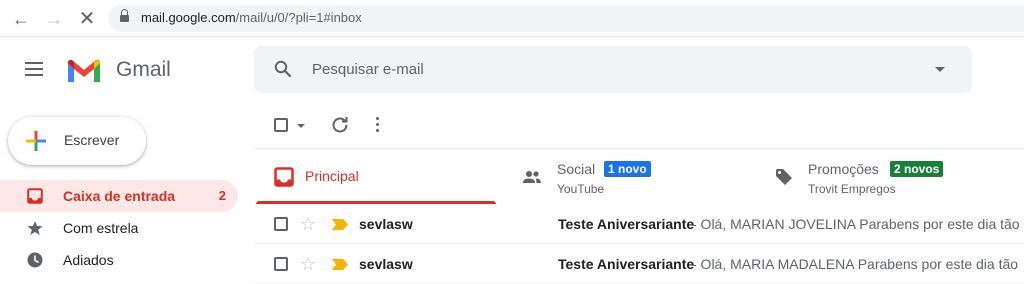 This screenshot has height=284, width=1024. I want to click on product-name: Gmail, so click(143, 70).